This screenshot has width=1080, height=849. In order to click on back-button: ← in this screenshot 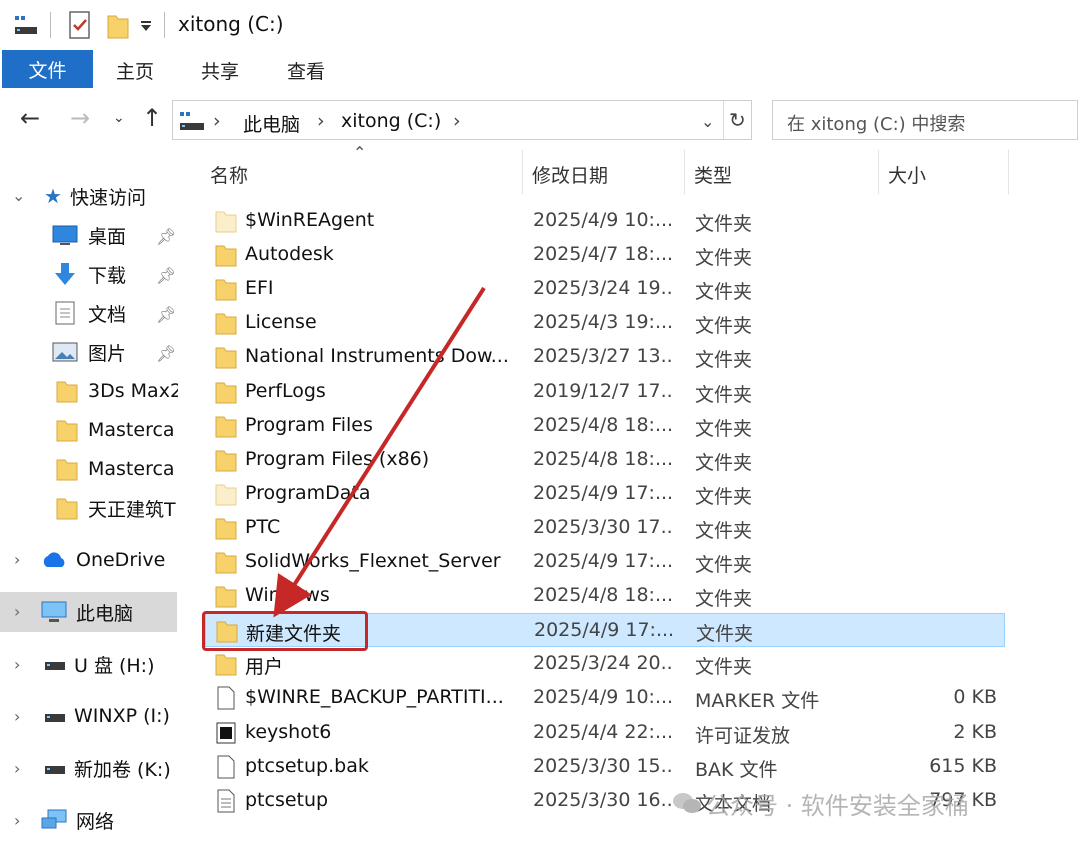, I will do `click(30, 118)`.